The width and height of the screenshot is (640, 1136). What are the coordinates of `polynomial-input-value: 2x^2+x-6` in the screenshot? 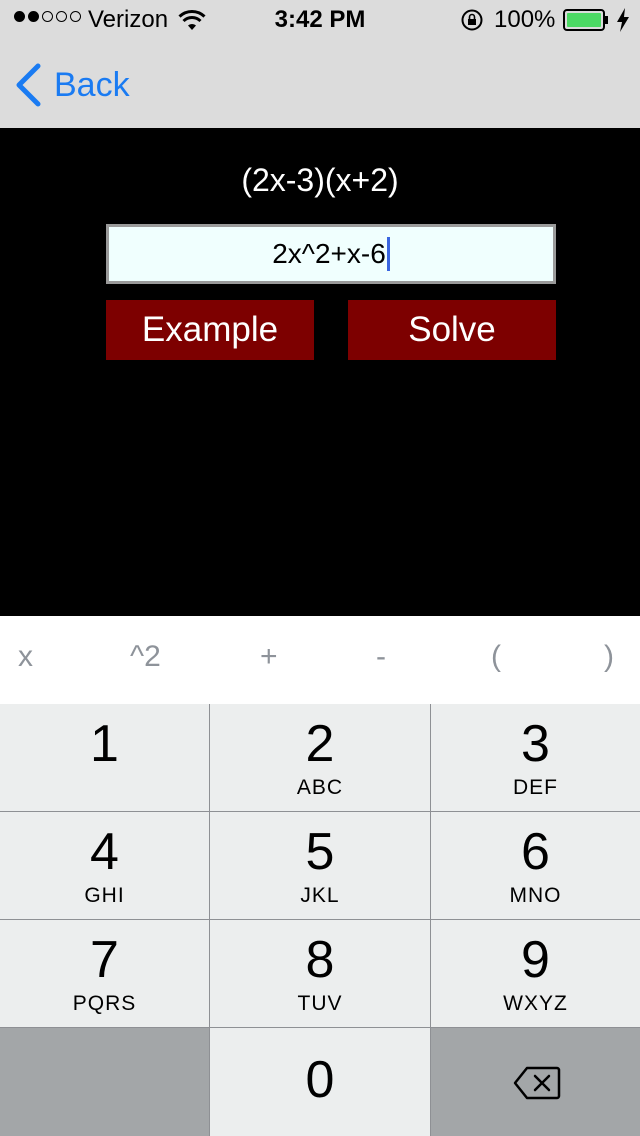 It's located at (329, 253).